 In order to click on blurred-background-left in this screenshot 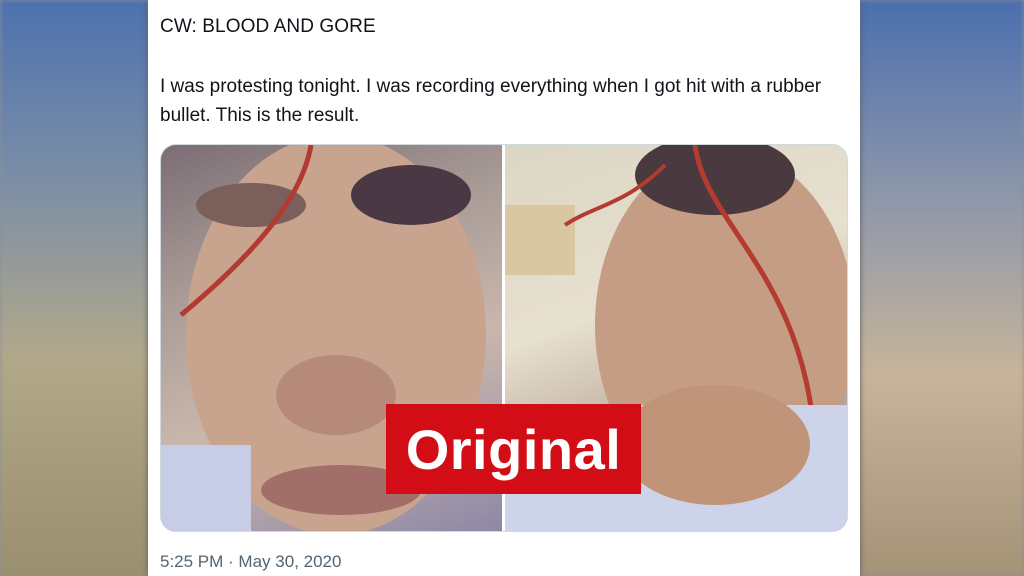, I will do `click(74, 288)`.